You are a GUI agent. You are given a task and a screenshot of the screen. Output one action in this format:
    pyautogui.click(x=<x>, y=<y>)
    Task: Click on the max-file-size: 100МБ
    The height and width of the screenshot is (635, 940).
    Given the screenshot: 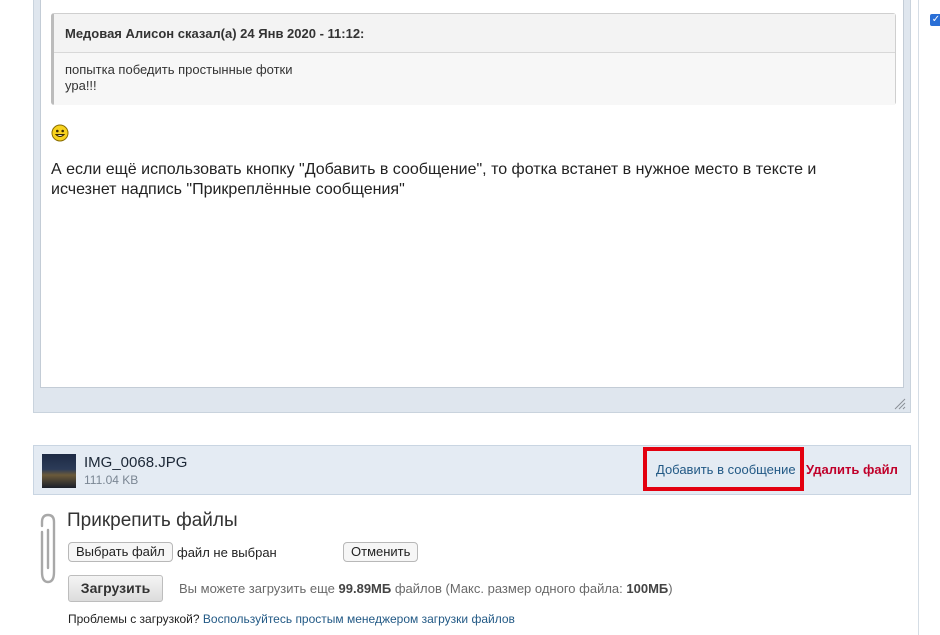 What is the action you would take?
    pyautogui.click(x=647, y=588)
    